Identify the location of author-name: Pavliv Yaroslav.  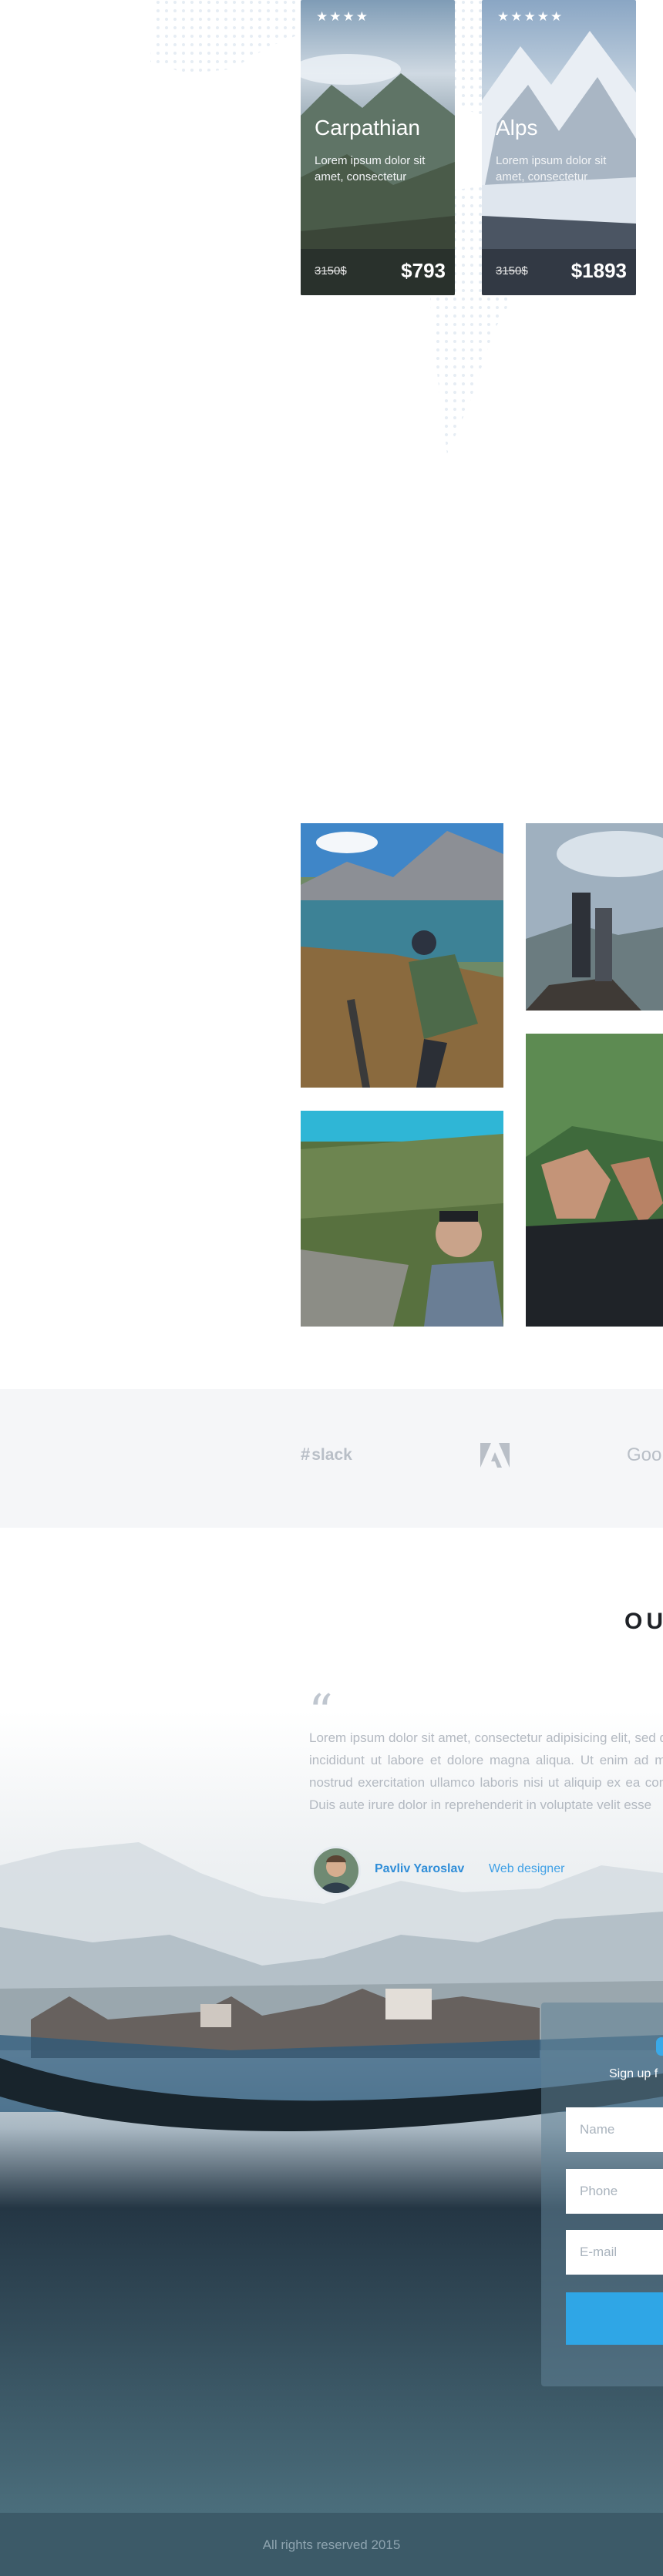
(420, 1868).